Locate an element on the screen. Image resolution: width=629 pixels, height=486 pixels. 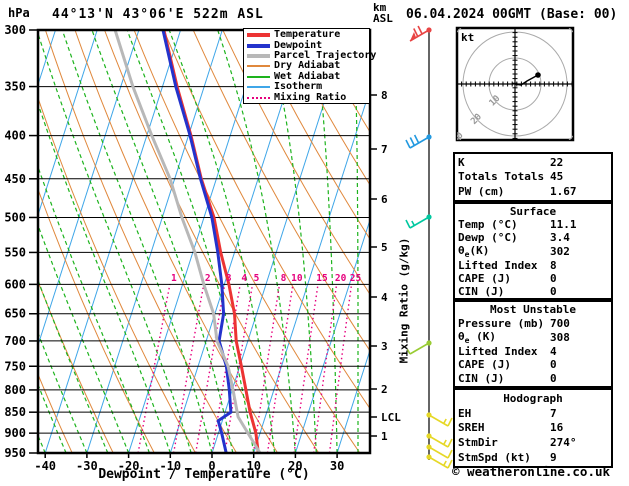
lcl-label: LCL is located at coordinates (391, 417).